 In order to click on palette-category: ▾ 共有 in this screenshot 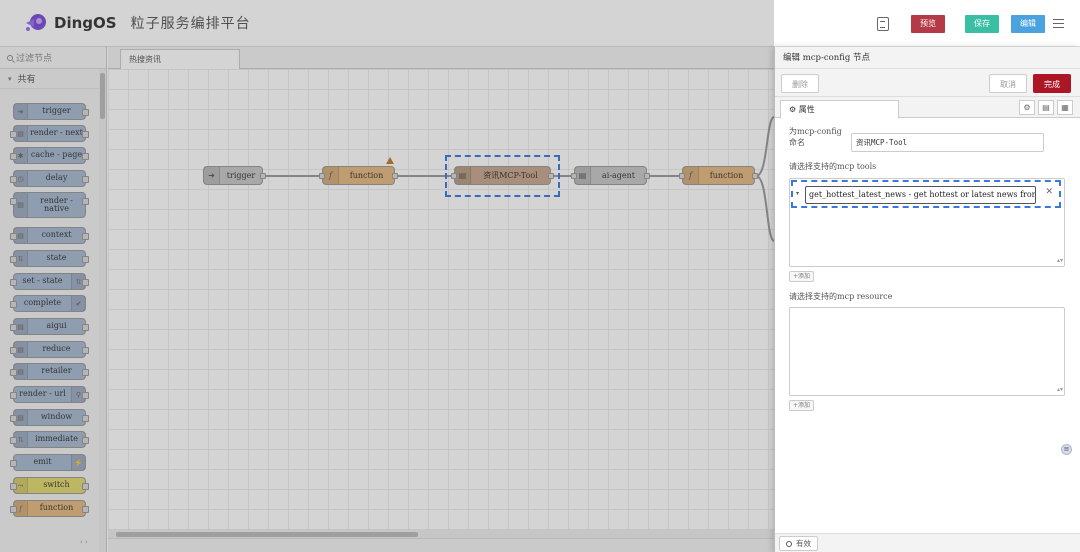, I will do `click(53, 79)`.